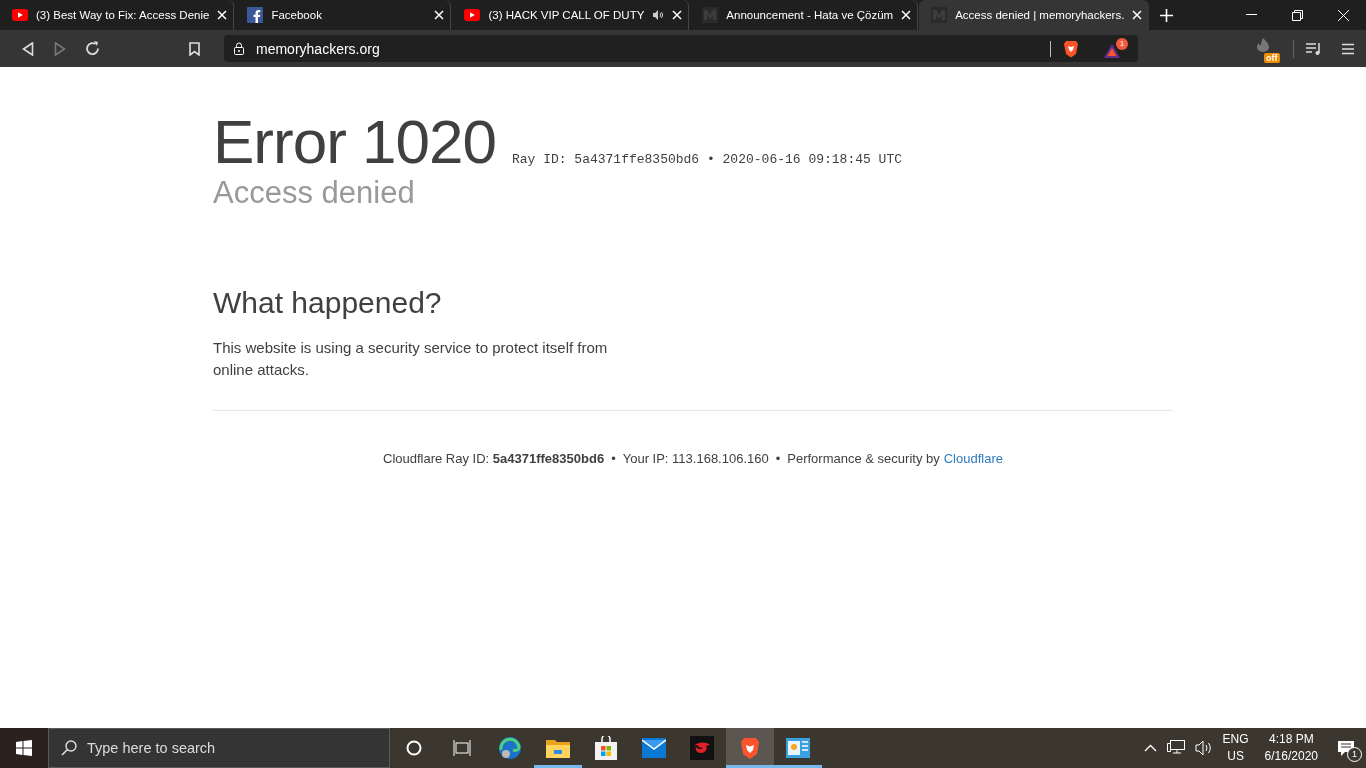 This screenshot has height=768, width=1366. What do you see at coordinates (710, 15) in the screenshot?
I see `m-logo-icon` at bounding box center [710, 15].